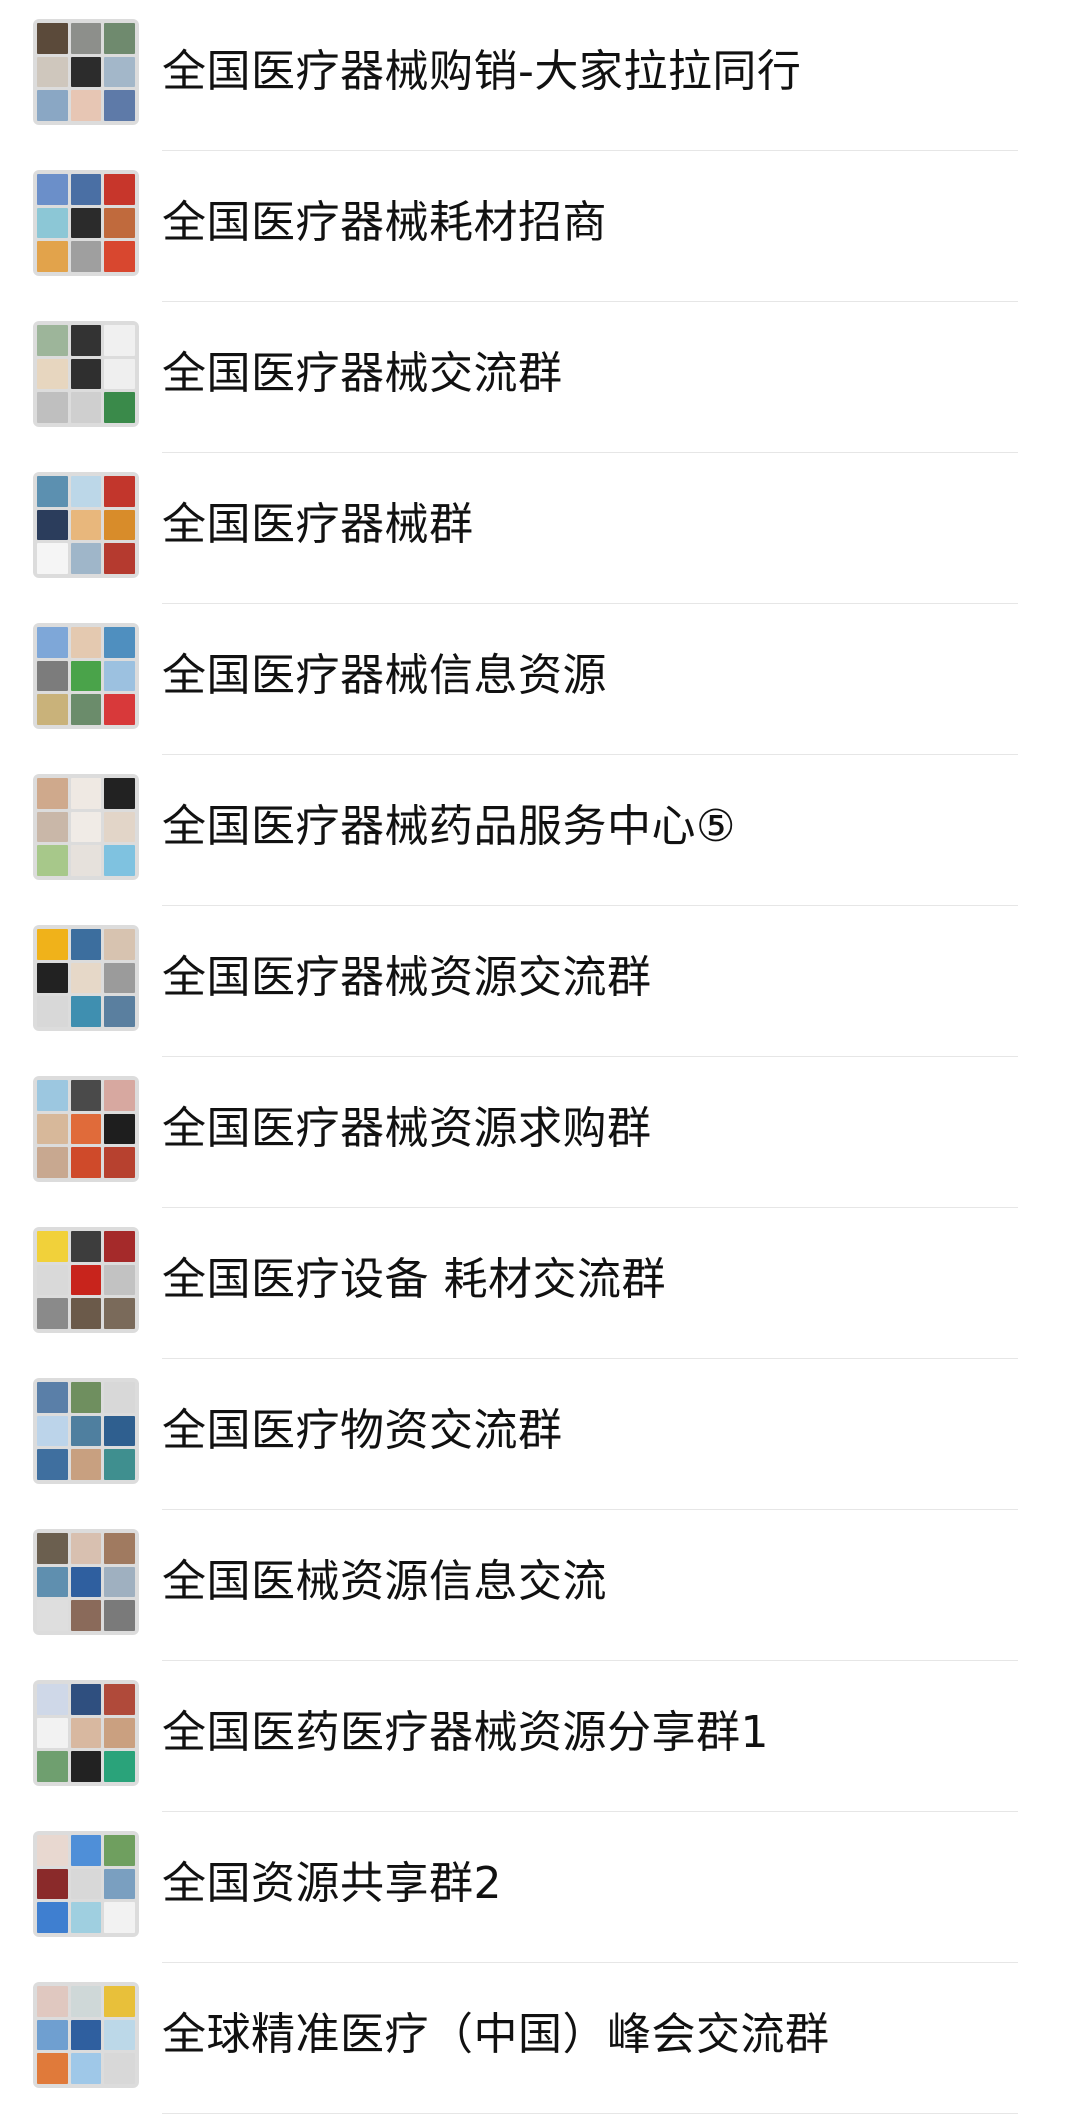  Describe the element at coordinates (449, 826) in the screenshot. I see `group-name: 全国医疗器械药品服务中心⑤` at that location.